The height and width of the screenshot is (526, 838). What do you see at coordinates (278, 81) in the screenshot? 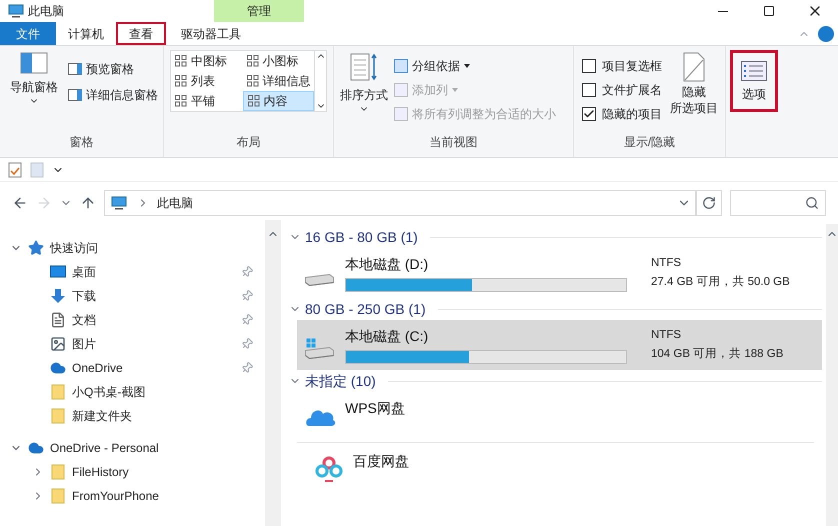
I see `layout-option: 详细信息` at bounding box center [278, 81].